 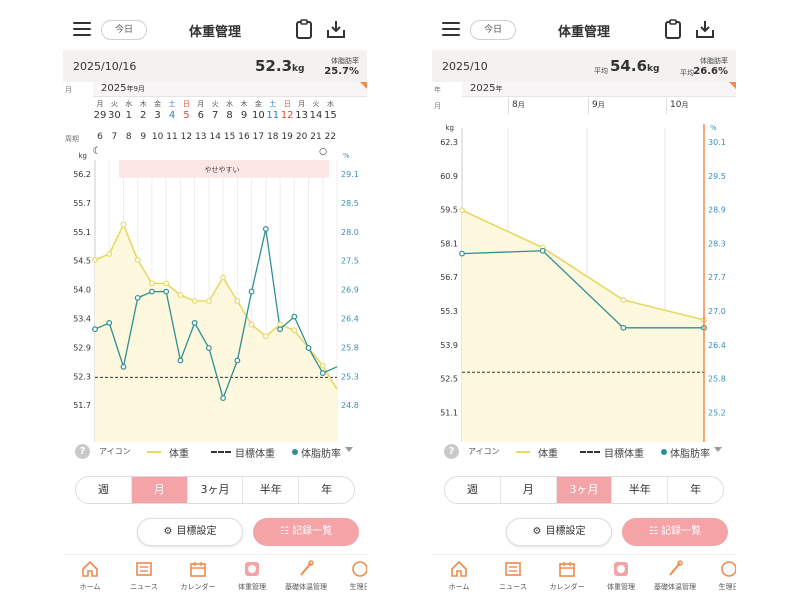 What do you see at coordinates (465, 66) in the screenshot?
I see `summary-date: 2025/10` at bounding box center [465, 66].